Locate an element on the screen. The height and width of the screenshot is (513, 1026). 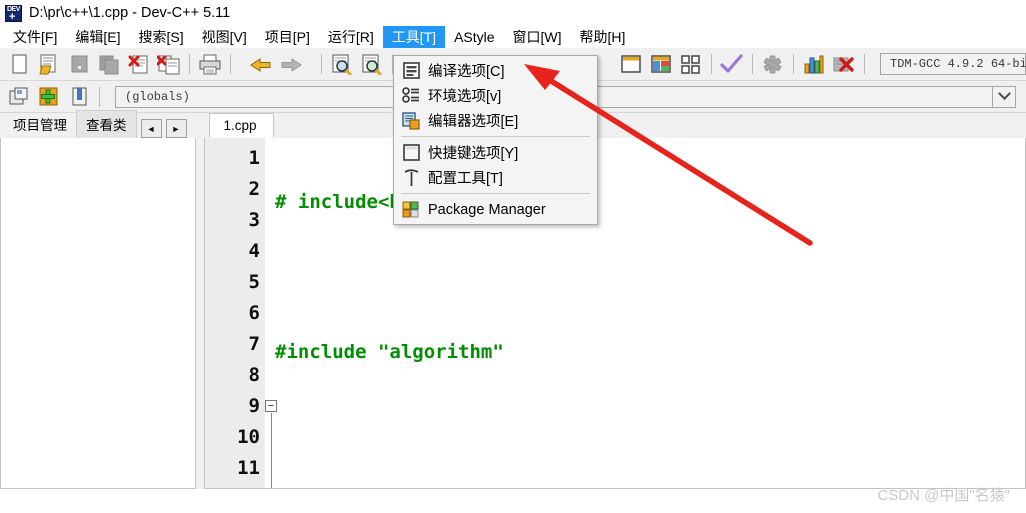
menu-item-compiler-options: 编译选项[C] is located at coordinates (495, 70).